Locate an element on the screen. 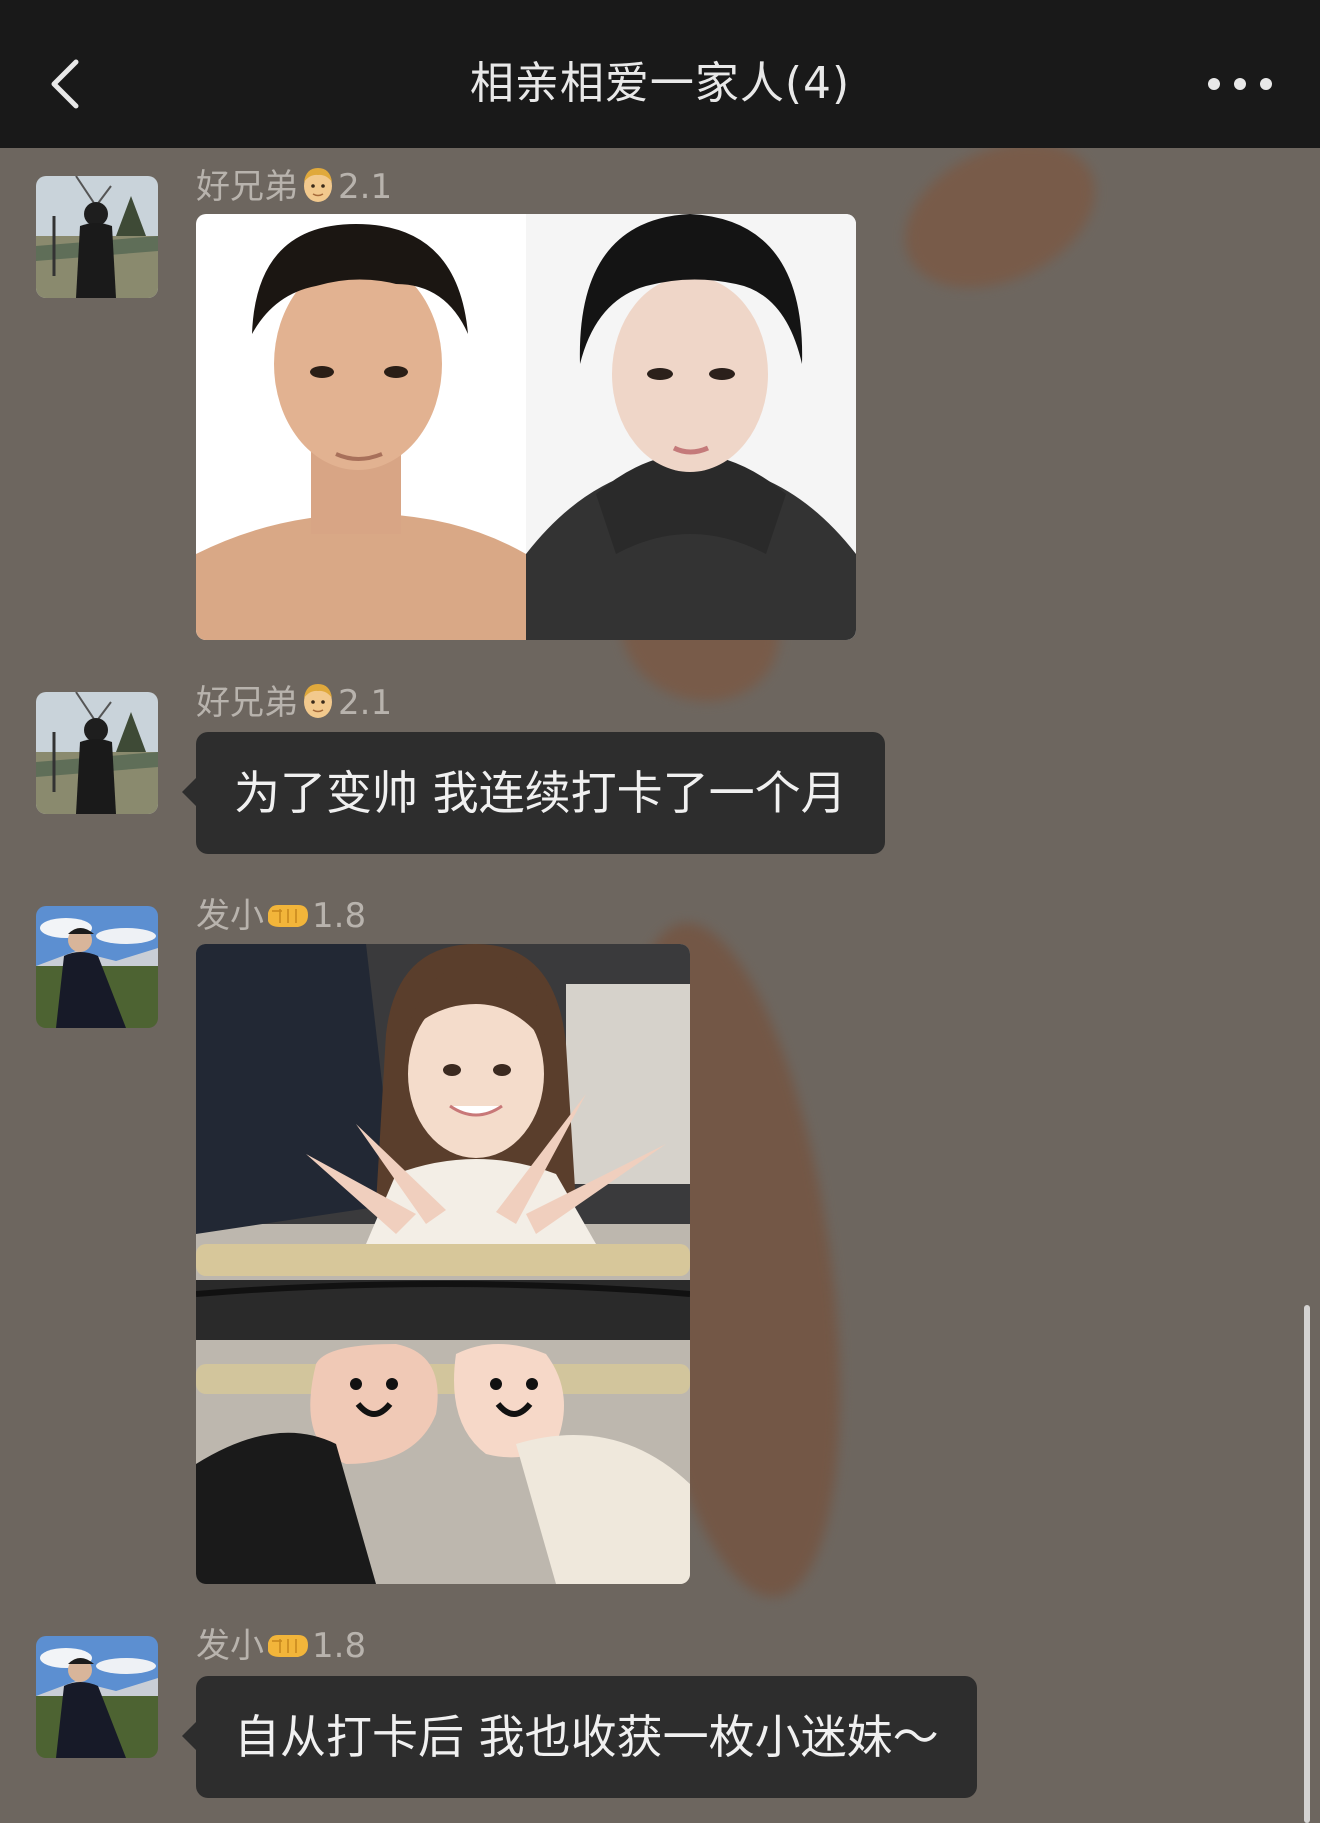 This screenshot has height=1823, width=1320. top-bar: 相亲相爱一家人(4) is located at coordinates (660, 74).